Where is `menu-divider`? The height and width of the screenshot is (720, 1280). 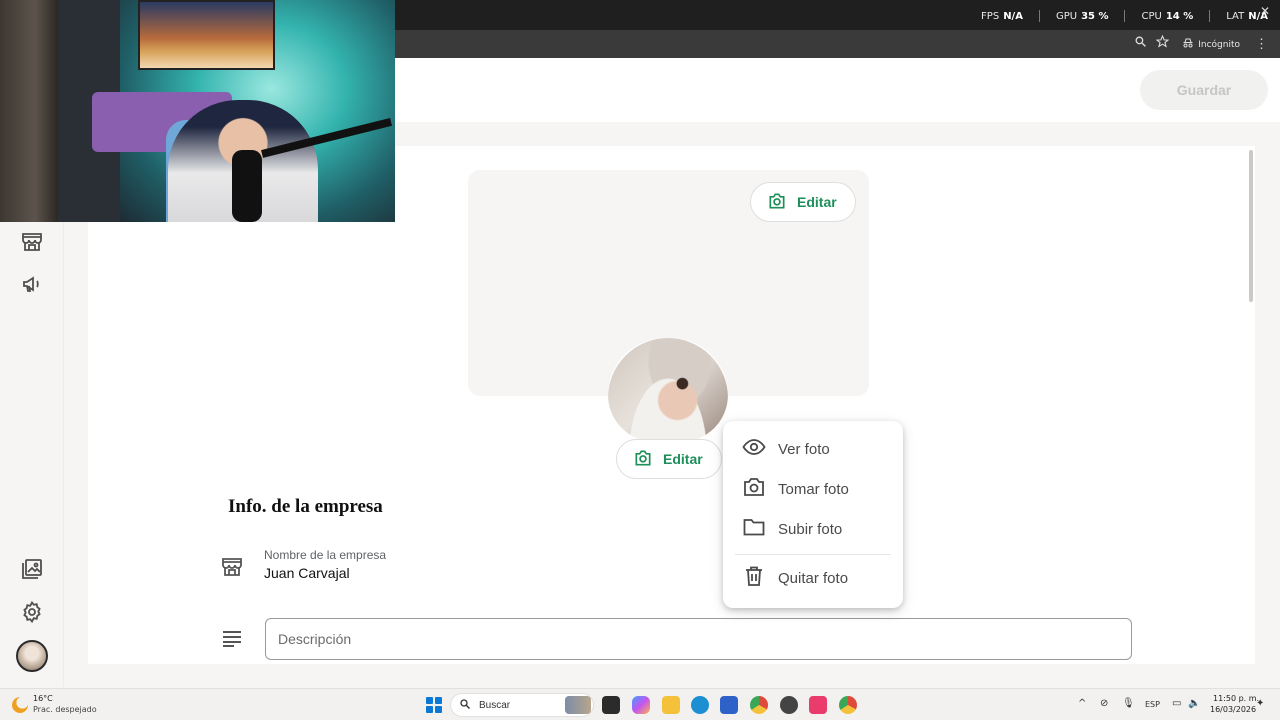
menu-divider is located at coordinates (813, 554).